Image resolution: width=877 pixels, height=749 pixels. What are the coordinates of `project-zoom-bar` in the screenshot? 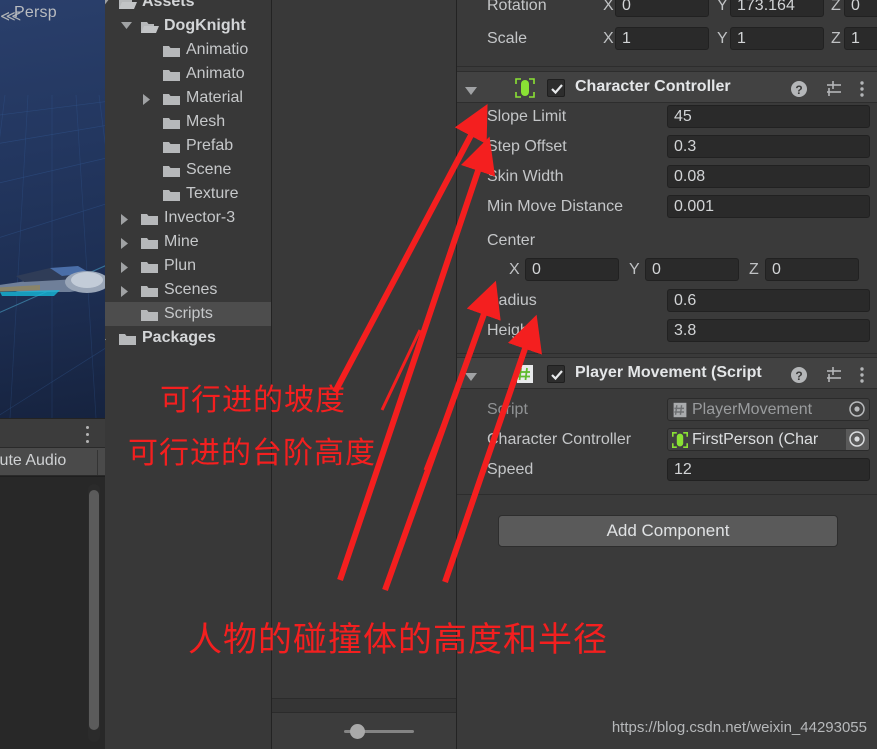 It's located at (364, 730).